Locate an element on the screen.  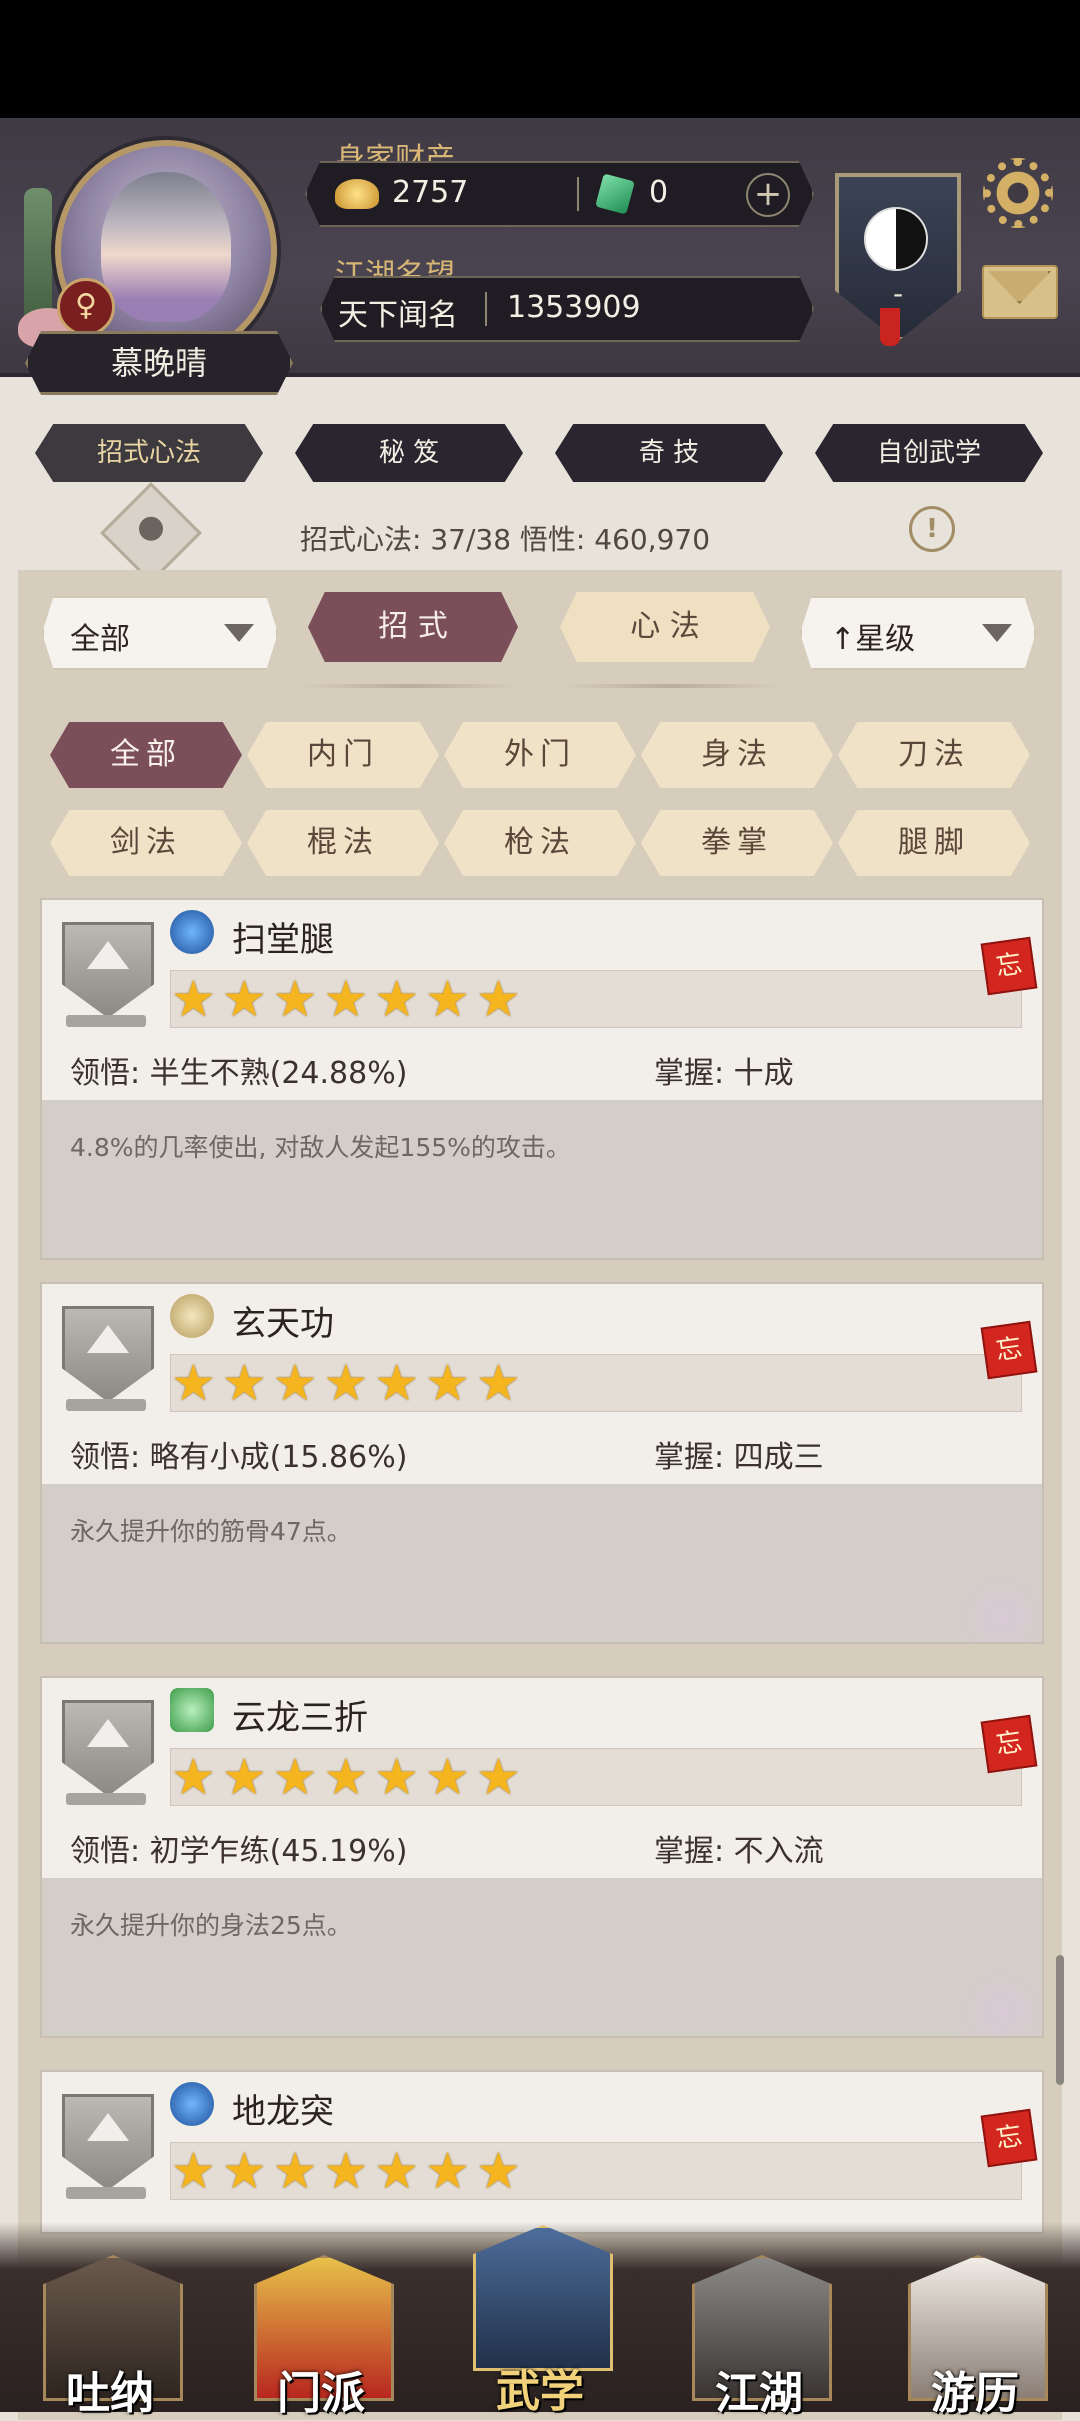
mastery: 掌握: 四成三 is located at coordinates (739, 1457).